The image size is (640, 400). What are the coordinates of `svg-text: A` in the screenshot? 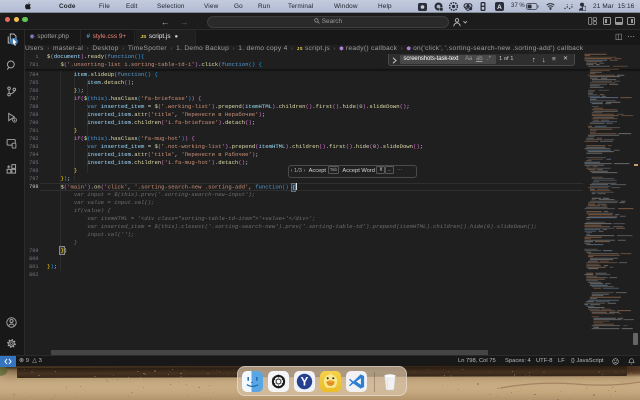 It's located at (499, 7).